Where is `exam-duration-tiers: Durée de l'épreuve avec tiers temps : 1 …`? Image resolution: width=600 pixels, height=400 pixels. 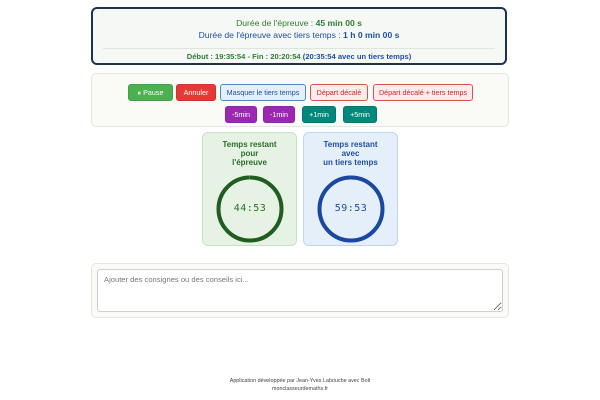 exam-duration-tiers: Durée de l'épreuve avec tiers temps : 1 … is located at coordinates (299, 35).